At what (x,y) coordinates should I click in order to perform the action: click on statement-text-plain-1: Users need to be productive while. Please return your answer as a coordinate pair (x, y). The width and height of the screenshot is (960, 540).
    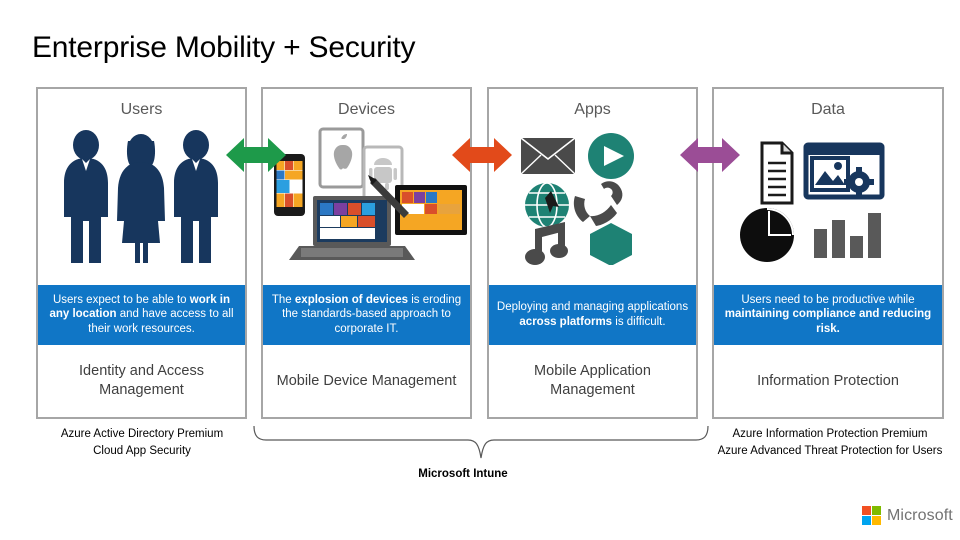
    Looking at the image, I should click on (828, 299).